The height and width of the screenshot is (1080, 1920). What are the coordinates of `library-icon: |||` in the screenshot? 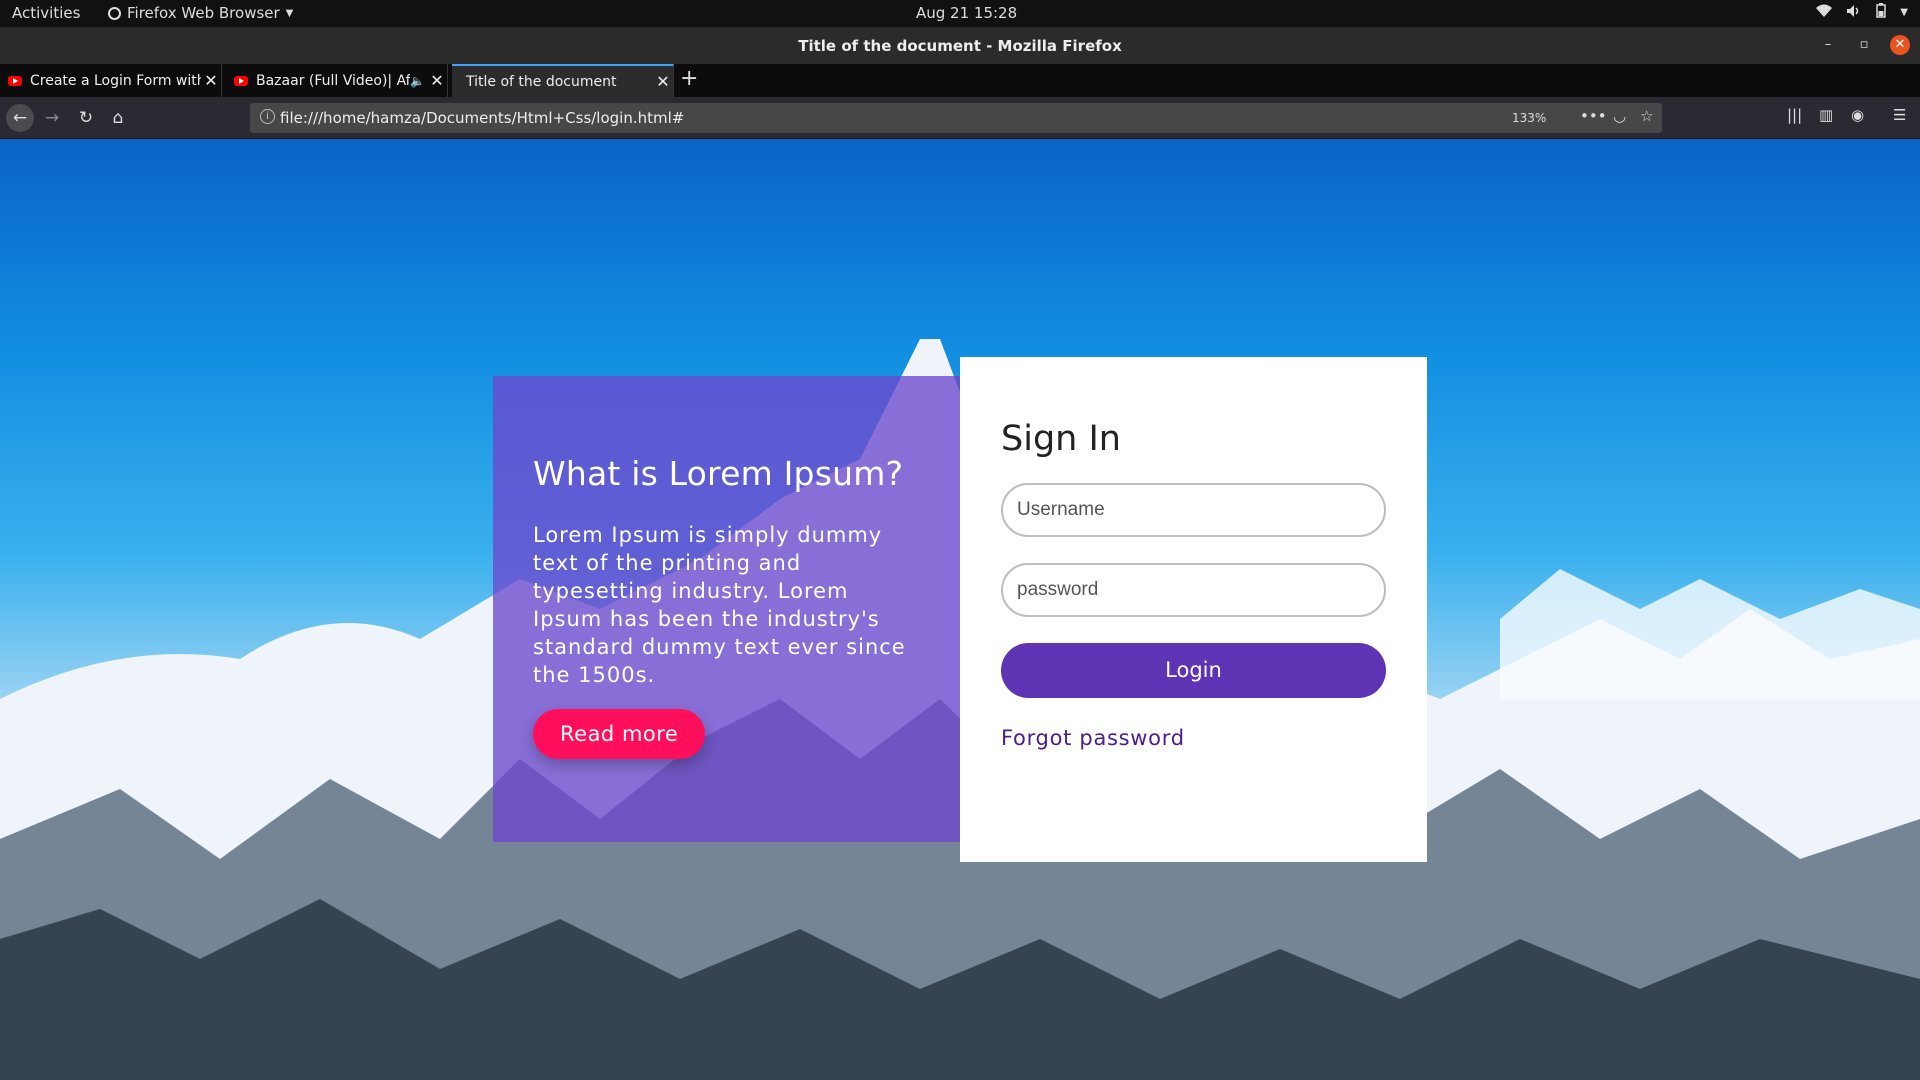 It's located at (1794, 115).